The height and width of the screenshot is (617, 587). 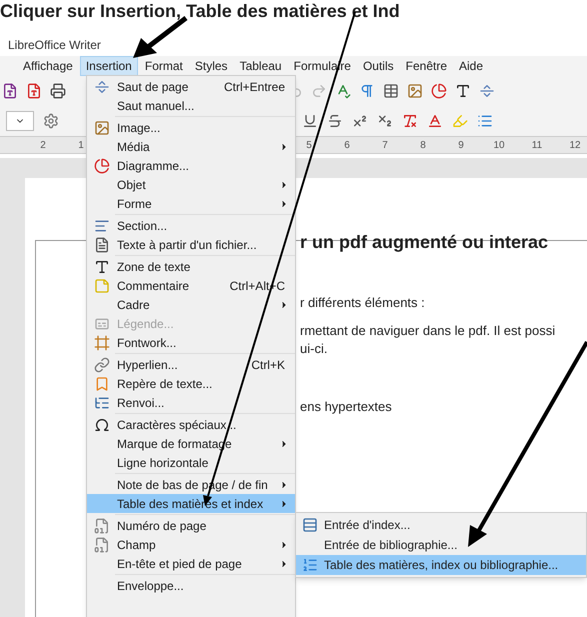 I want to click on index-entry-icon, so click(x=310, y=525).